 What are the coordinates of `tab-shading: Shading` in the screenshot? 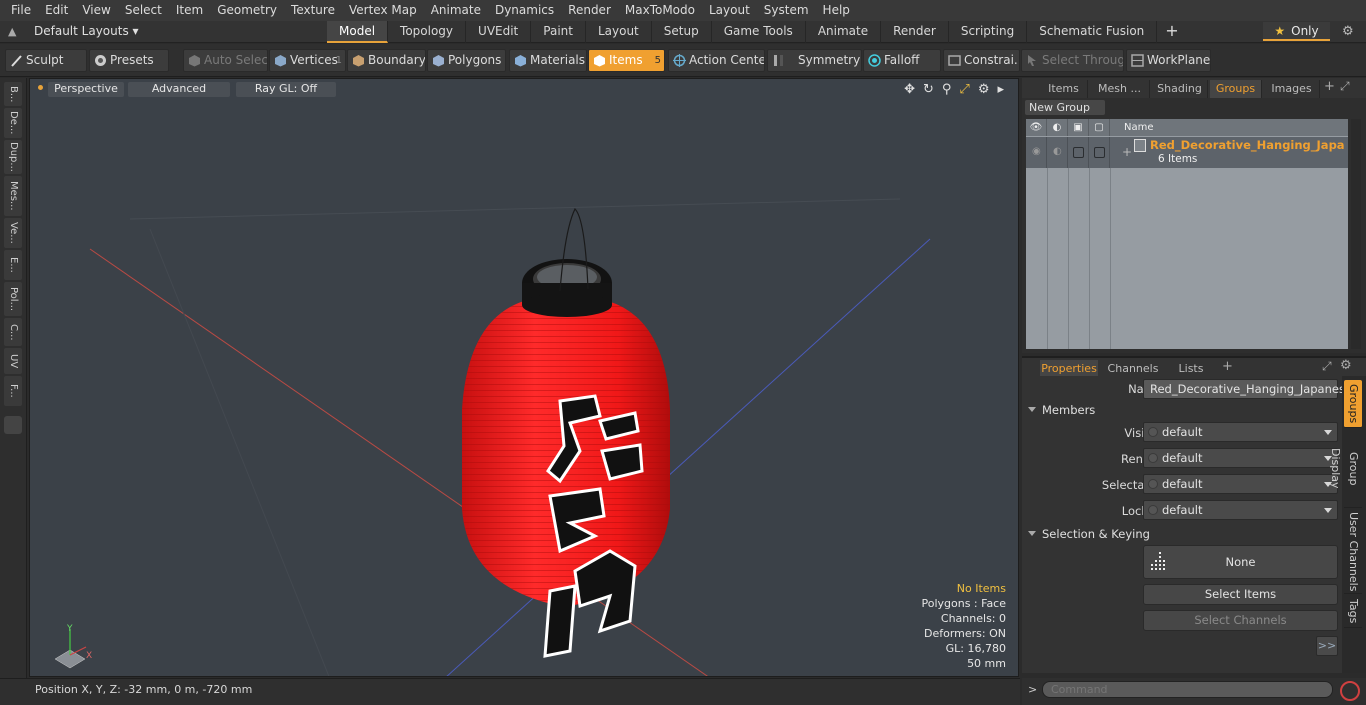 It's located at (1180, 89).